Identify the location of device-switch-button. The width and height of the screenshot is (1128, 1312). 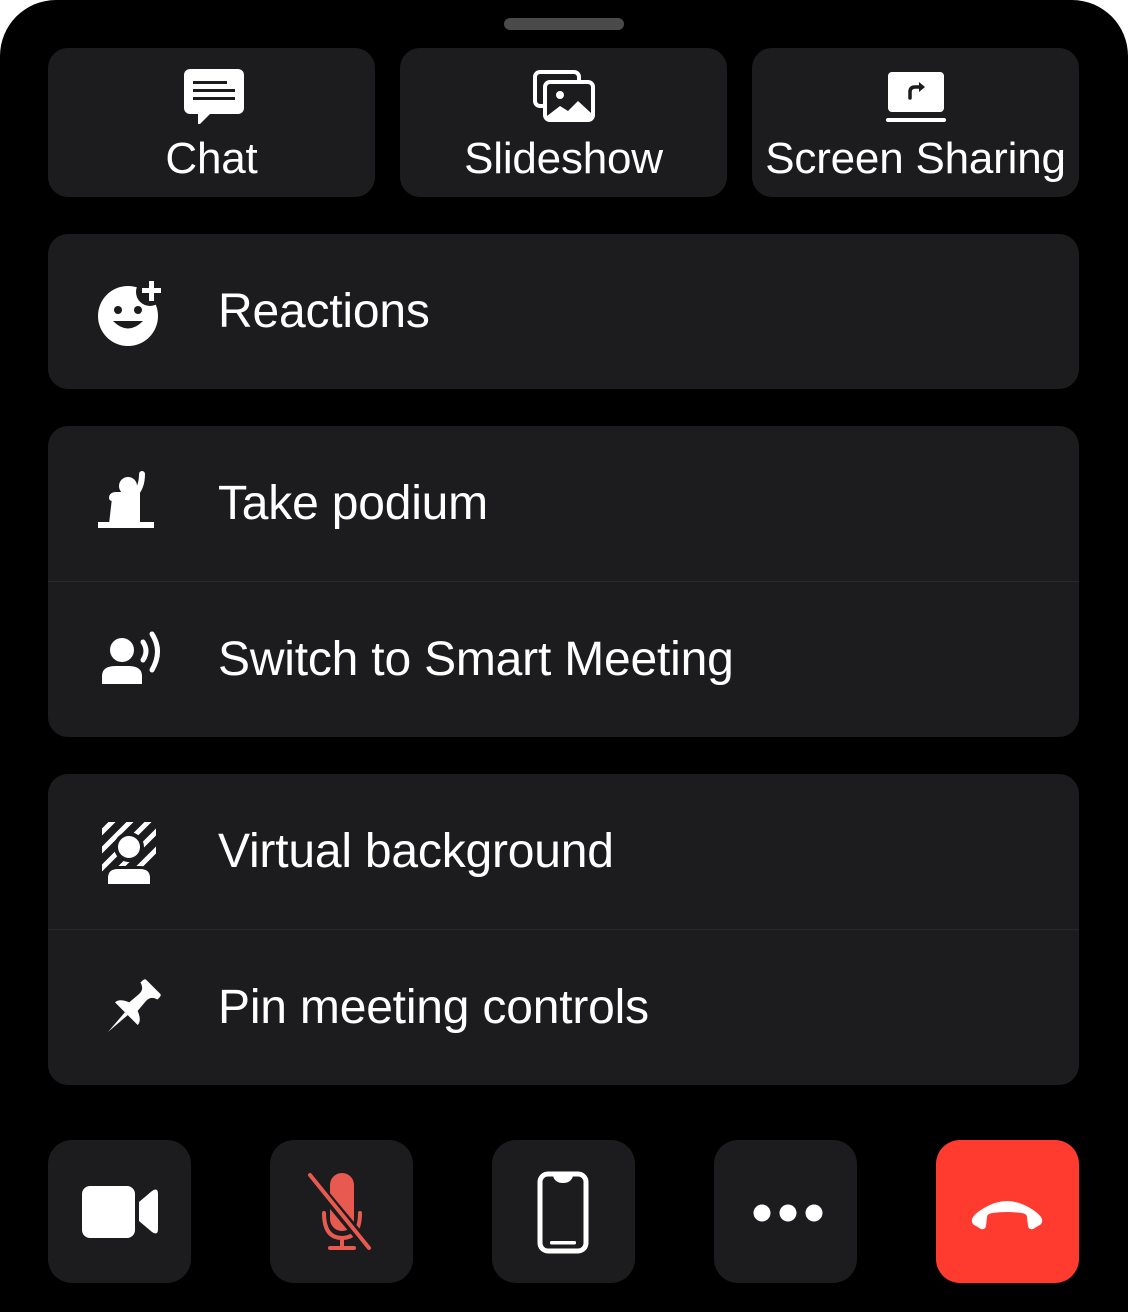
(563, 1211).